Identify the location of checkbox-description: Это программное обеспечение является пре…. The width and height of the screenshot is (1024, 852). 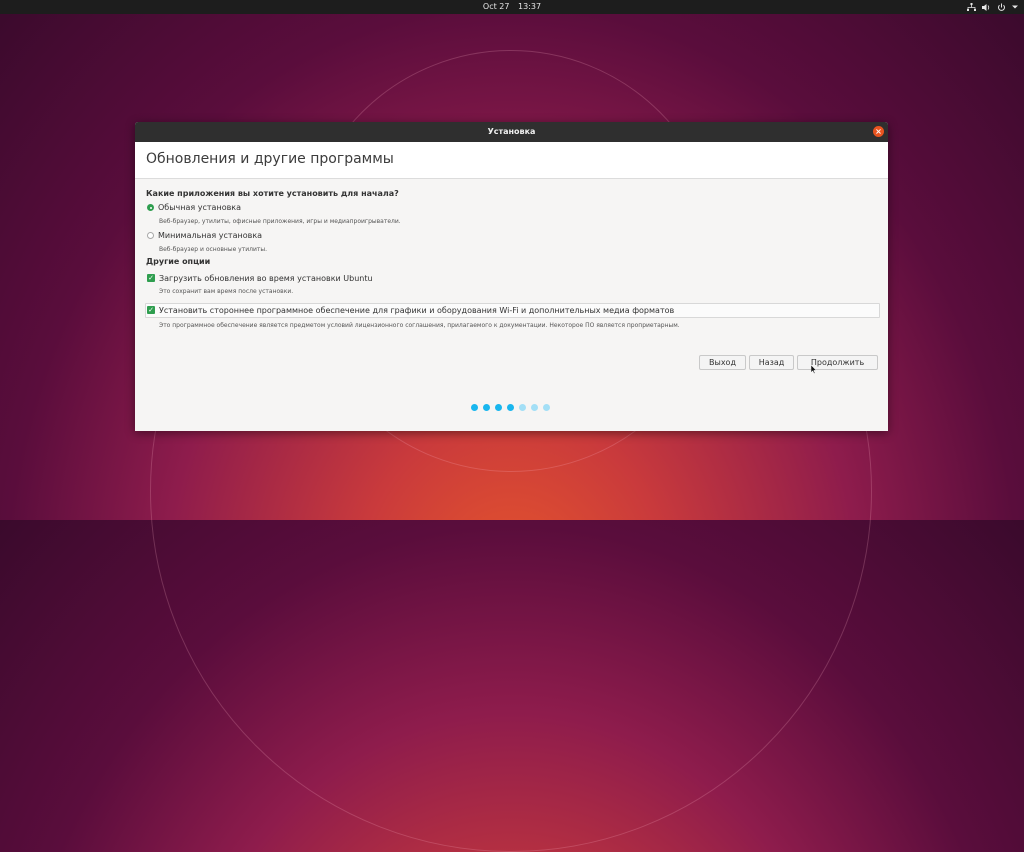
(419, 325).